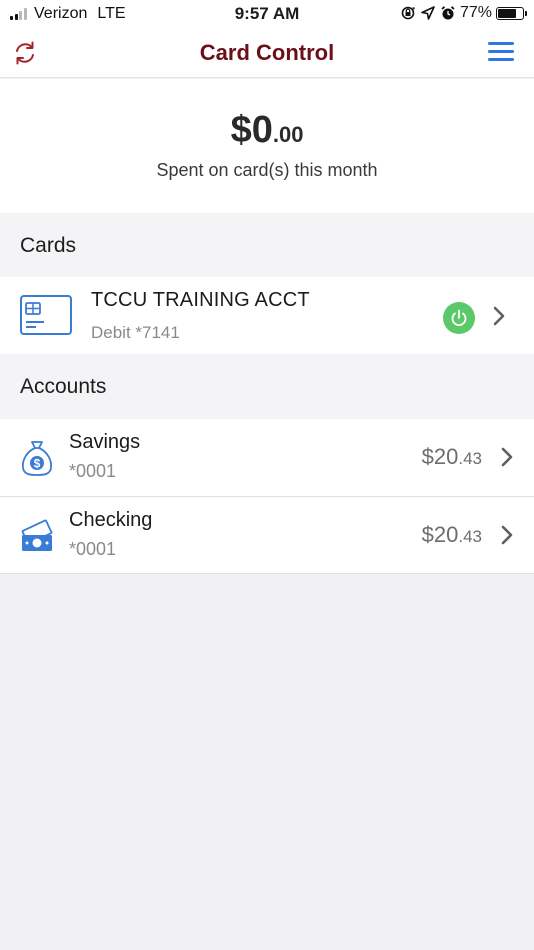  I want to click on cards-header-label: Cards, so click(48, 245).